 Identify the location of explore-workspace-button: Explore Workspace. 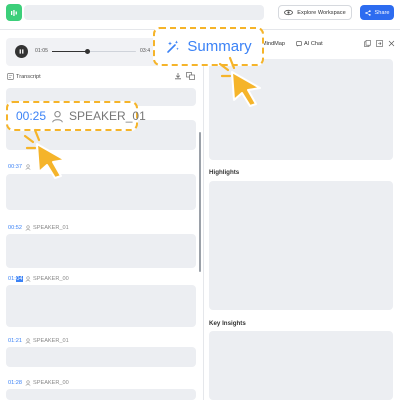
(315, 12).